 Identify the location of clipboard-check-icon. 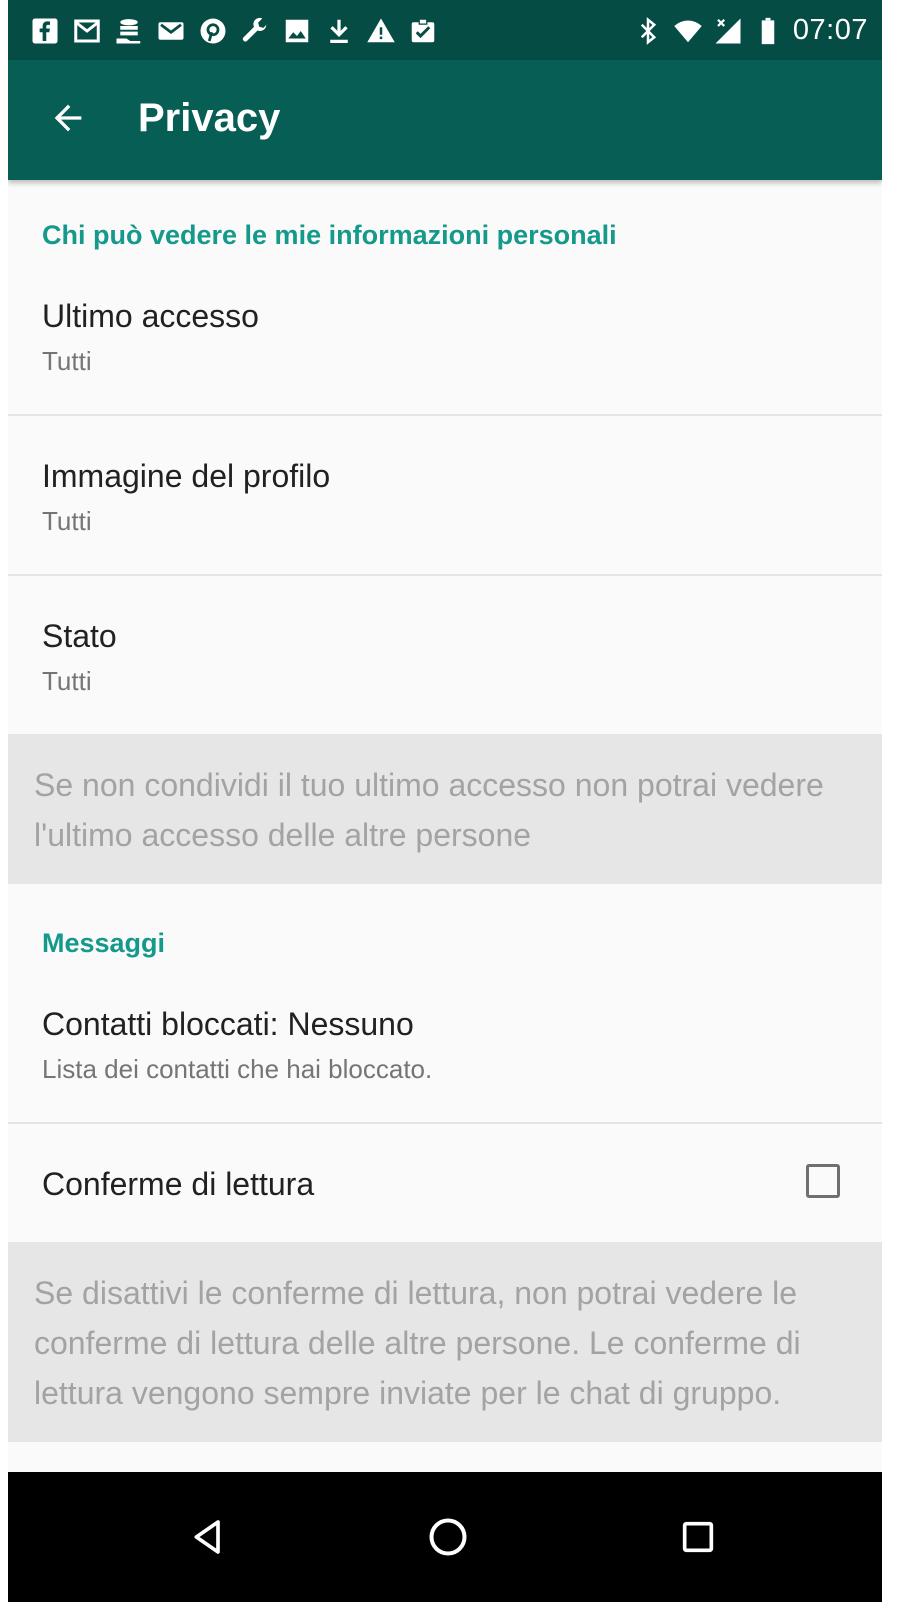
(423, 31).